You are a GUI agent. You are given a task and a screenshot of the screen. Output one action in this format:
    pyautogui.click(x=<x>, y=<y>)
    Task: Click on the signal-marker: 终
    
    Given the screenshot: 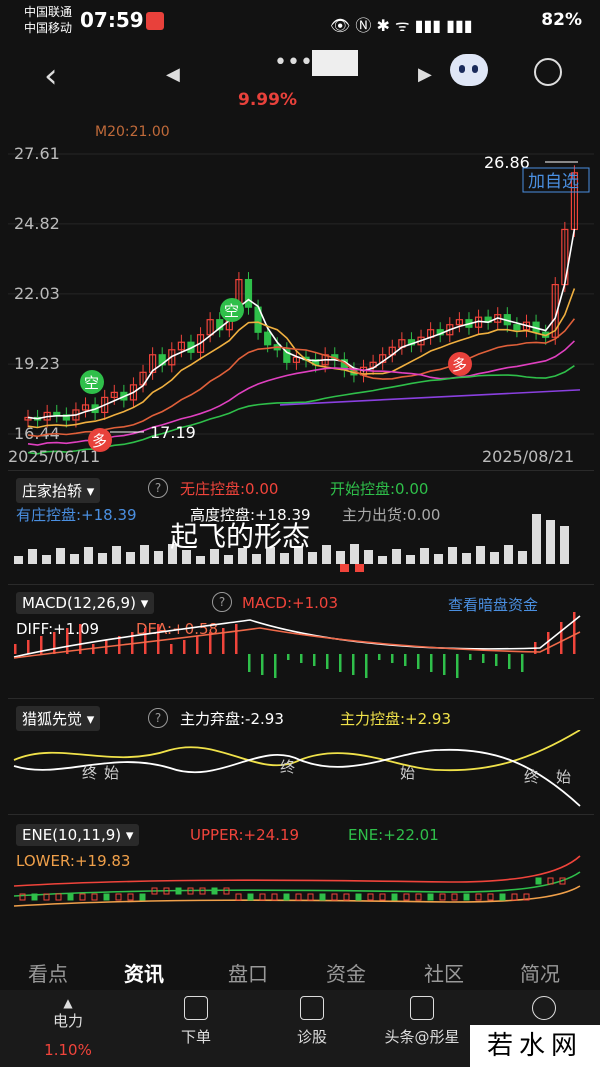 What is the action you would take?
    pyautogui.click(x=89, y=773)
    